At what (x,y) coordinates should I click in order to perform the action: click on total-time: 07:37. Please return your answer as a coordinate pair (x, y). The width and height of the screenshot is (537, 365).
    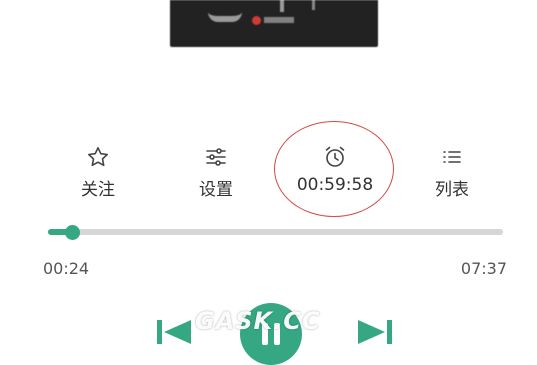
    Looking at the image, I should click on (483, 268).